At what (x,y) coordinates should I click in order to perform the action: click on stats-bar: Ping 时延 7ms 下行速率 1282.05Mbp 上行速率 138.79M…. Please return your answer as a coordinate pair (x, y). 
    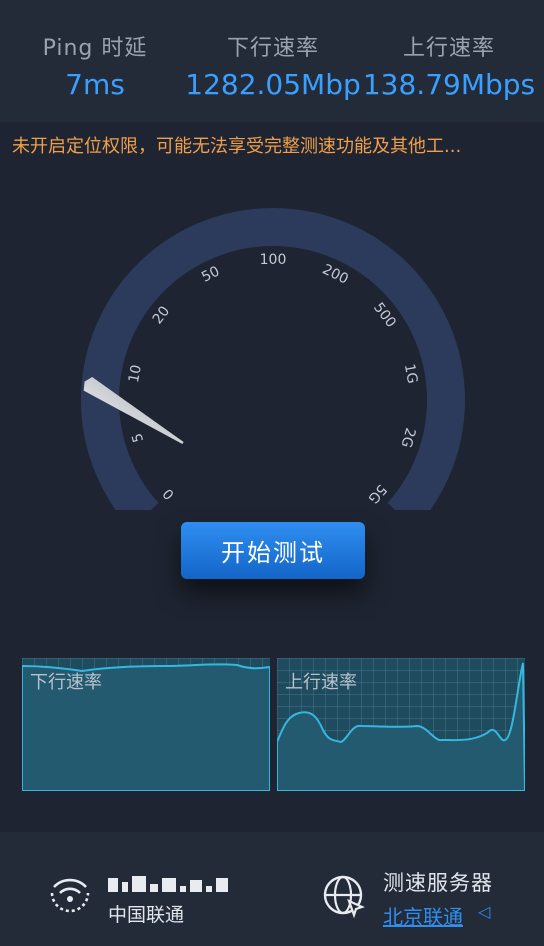
    Looking at the image, I should click on (272, 61).